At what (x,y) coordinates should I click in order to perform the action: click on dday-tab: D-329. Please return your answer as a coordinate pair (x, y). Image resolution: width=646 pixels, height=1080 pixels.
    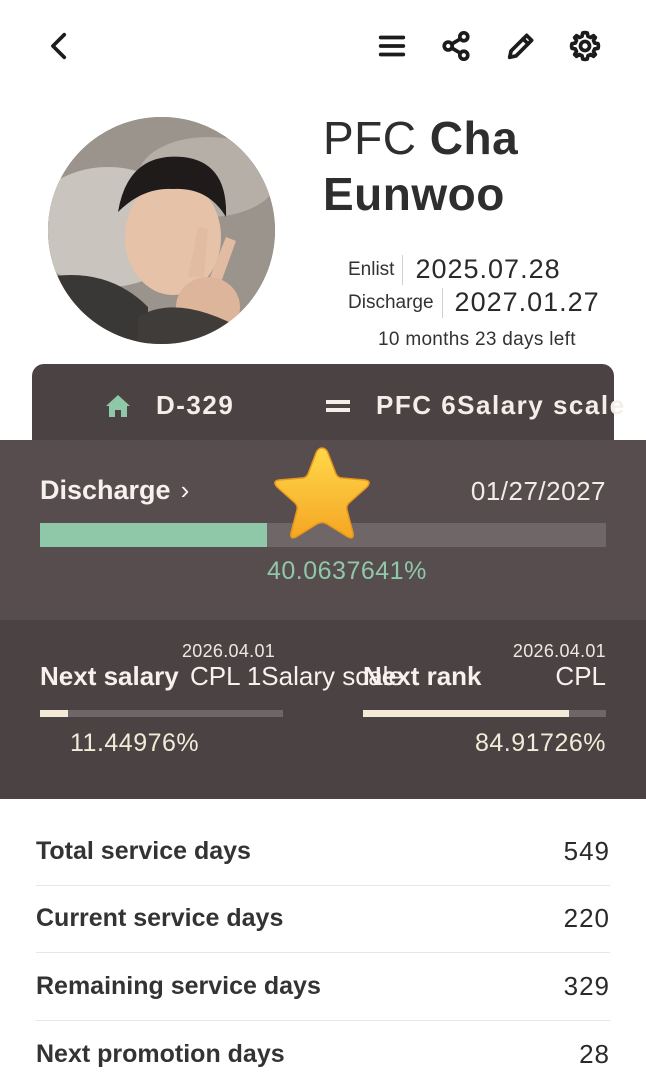
    Looking at the image, I should click on (169, 405).